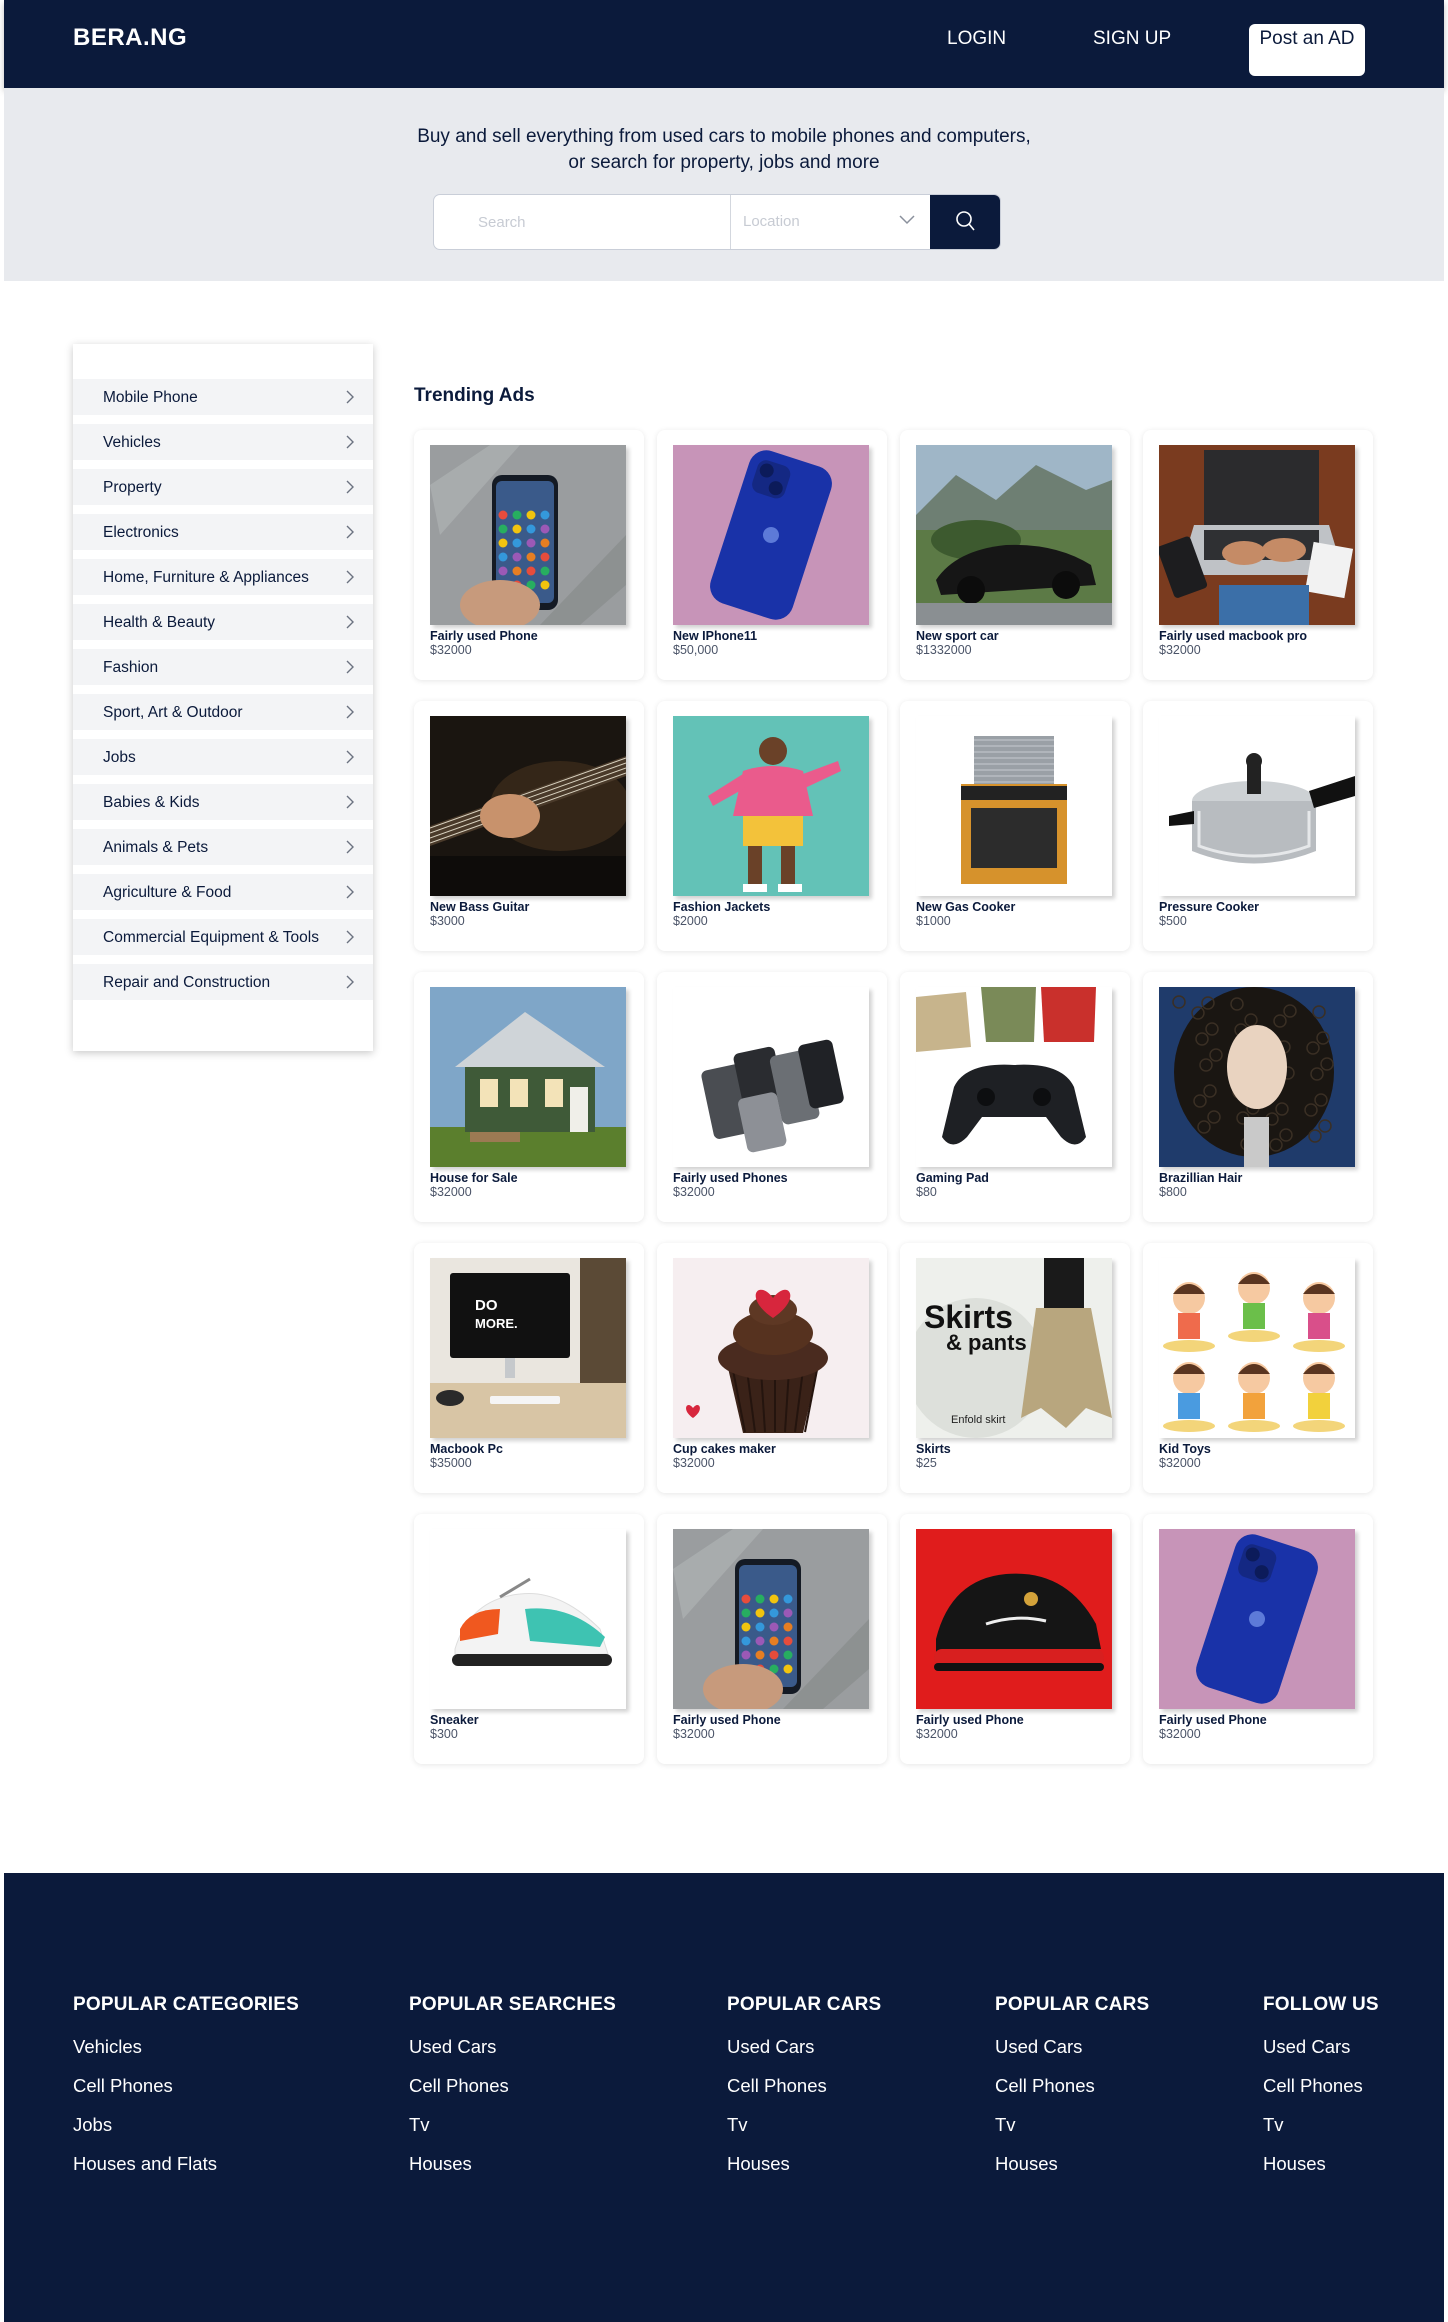  Describe the element at coordinates (223, 712) in the screenshot. I see `sidebar-item: Sport, Art & Outdoor` at that location.